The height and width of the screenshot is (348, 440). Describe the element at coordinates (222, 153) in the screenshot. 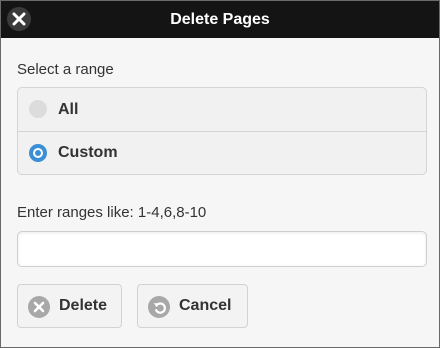

I see `radio-option-custom: Custom` at that location.